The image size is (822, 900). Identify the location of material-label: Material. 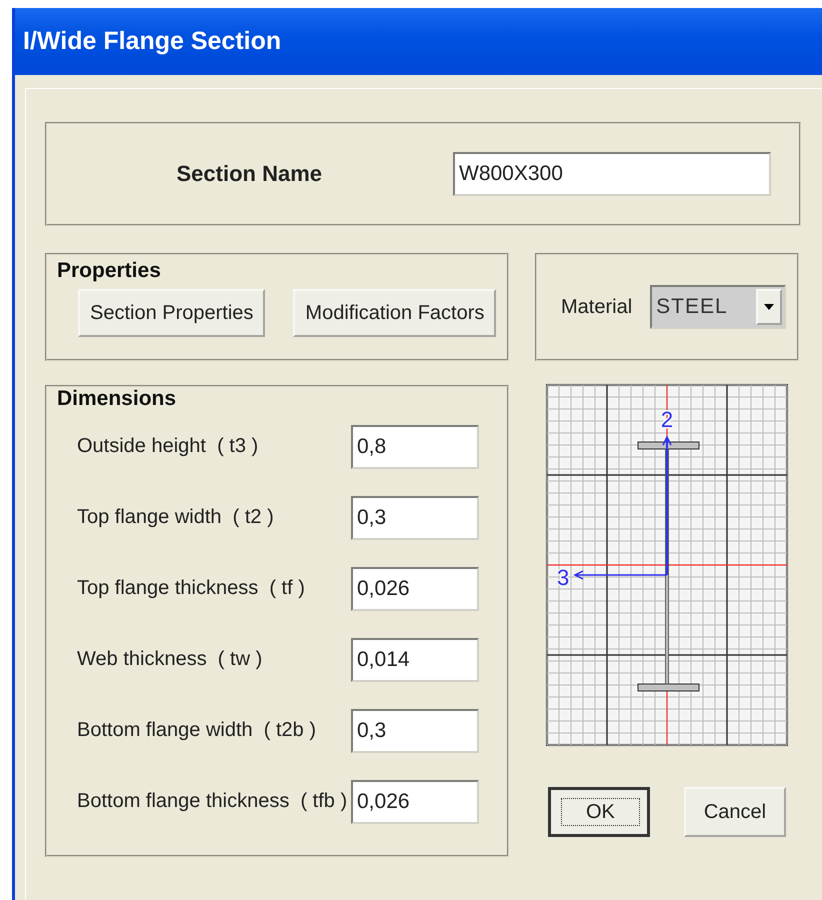
(596, 307).